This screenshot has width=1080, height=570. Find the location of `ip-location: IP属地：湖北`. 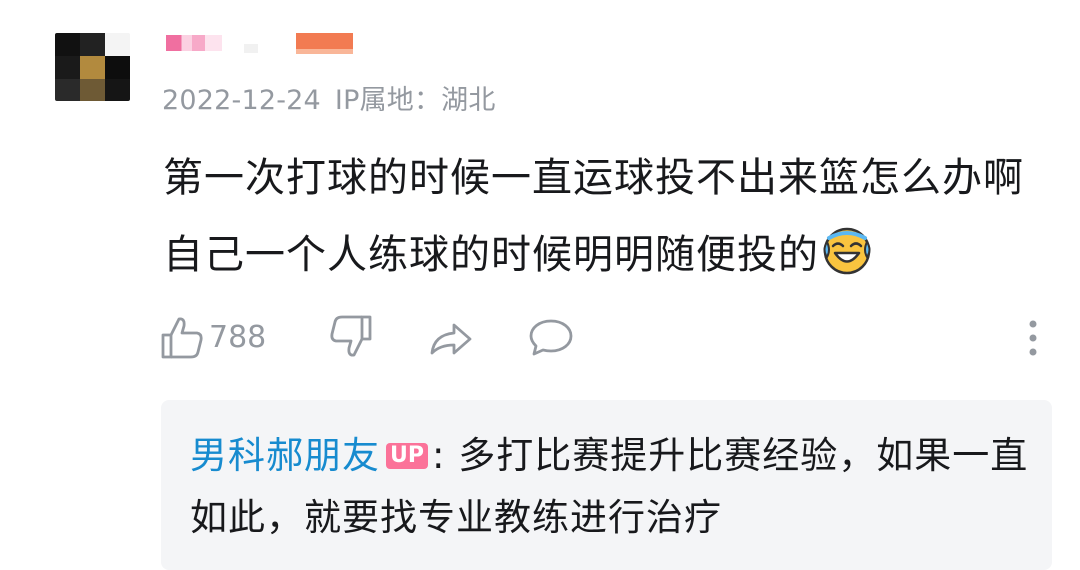

ip-location: IP属地：湖北 is located at coordinates (415, 100).